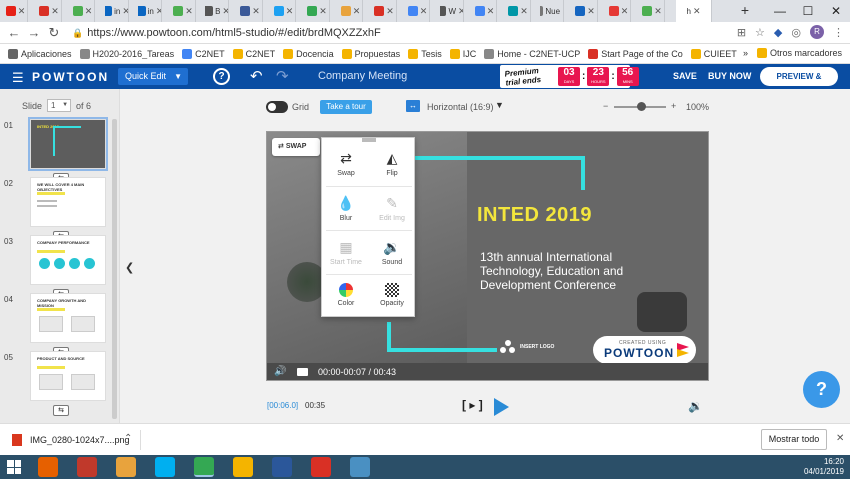  I want to click on skype-icon, so click(165, 467).